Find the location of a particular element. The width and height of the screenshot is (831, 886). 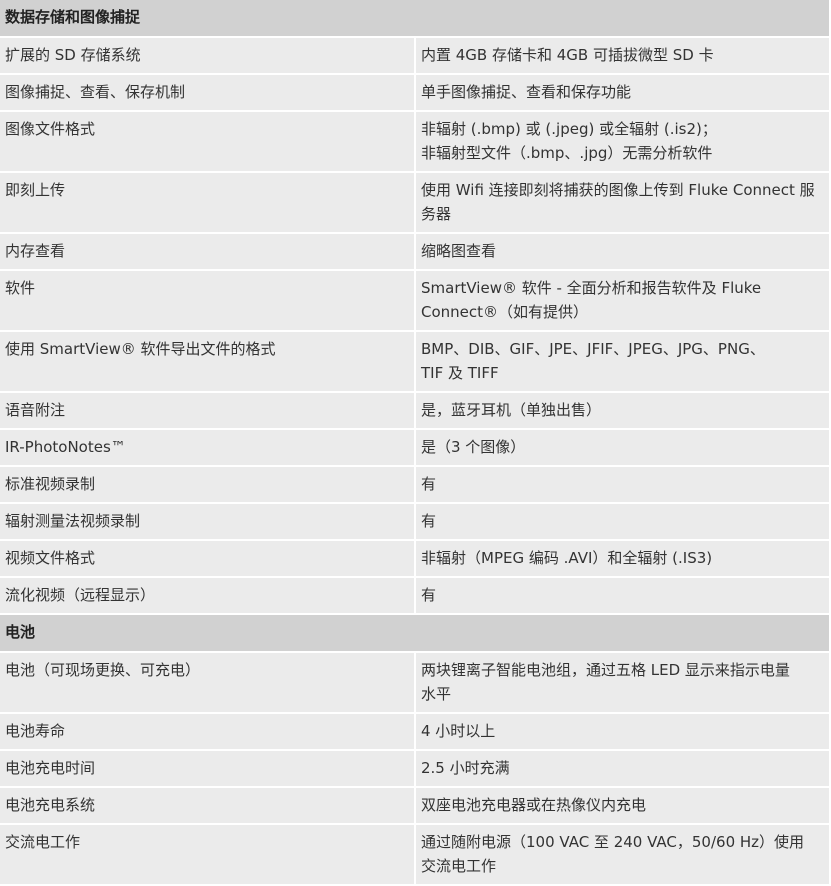

spec-value-line: 内置 4GB 存储卡和 4GB 可插拔微型 SD 卡 is located at coordinates (567, 55).